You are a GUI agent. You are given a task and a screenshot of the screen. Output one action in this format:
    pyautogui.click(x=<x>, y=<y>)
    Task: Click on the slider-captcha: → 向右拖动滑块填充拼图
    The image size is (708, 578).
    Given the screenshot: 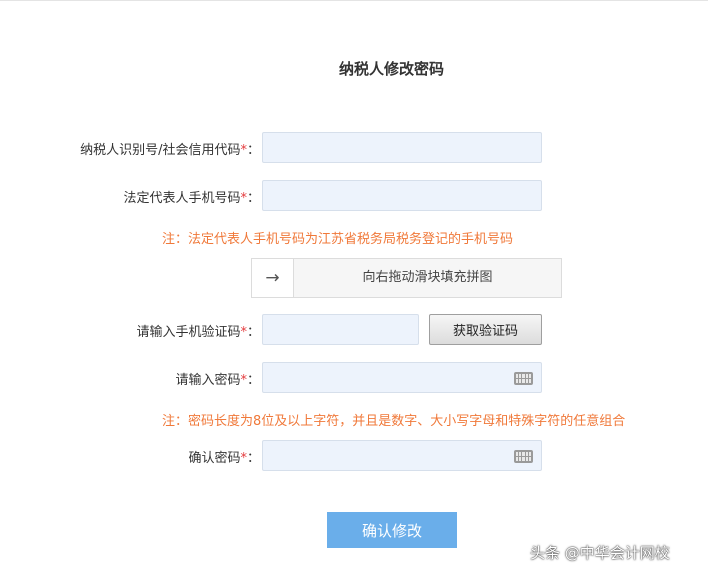 What is the action you would take?
    pyautogui.click(x=406, y=278)
    